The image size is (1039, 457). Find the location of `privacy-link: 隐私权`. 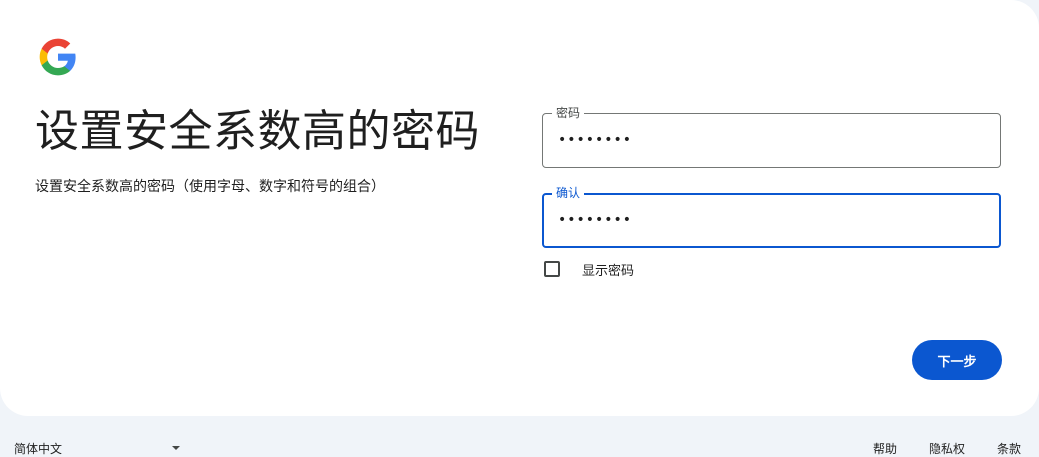

privacy-link: 隐私权 is located at coordinates (947, 448).